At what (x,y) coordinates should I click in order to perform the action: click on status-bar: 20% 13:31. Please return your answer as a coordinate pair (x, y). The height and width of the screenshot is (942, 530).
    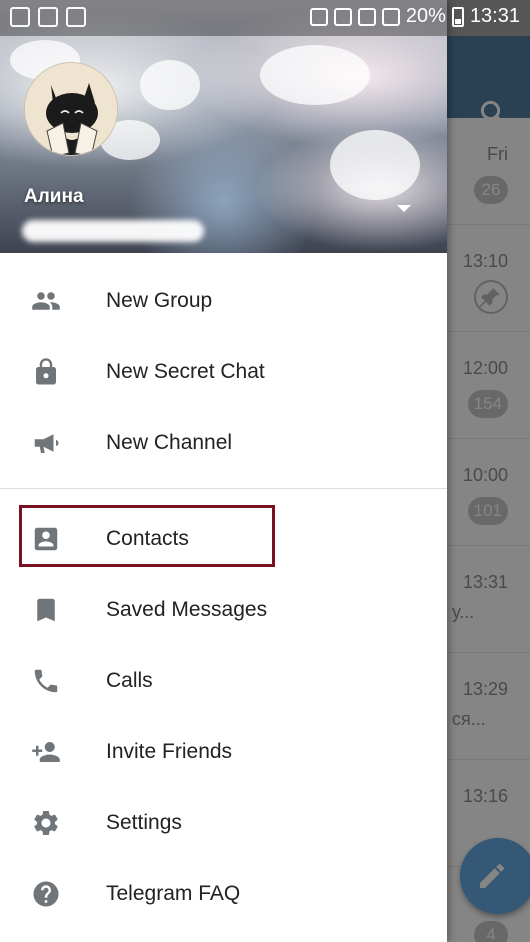
    Looking at the image, I should click on (265, 18).